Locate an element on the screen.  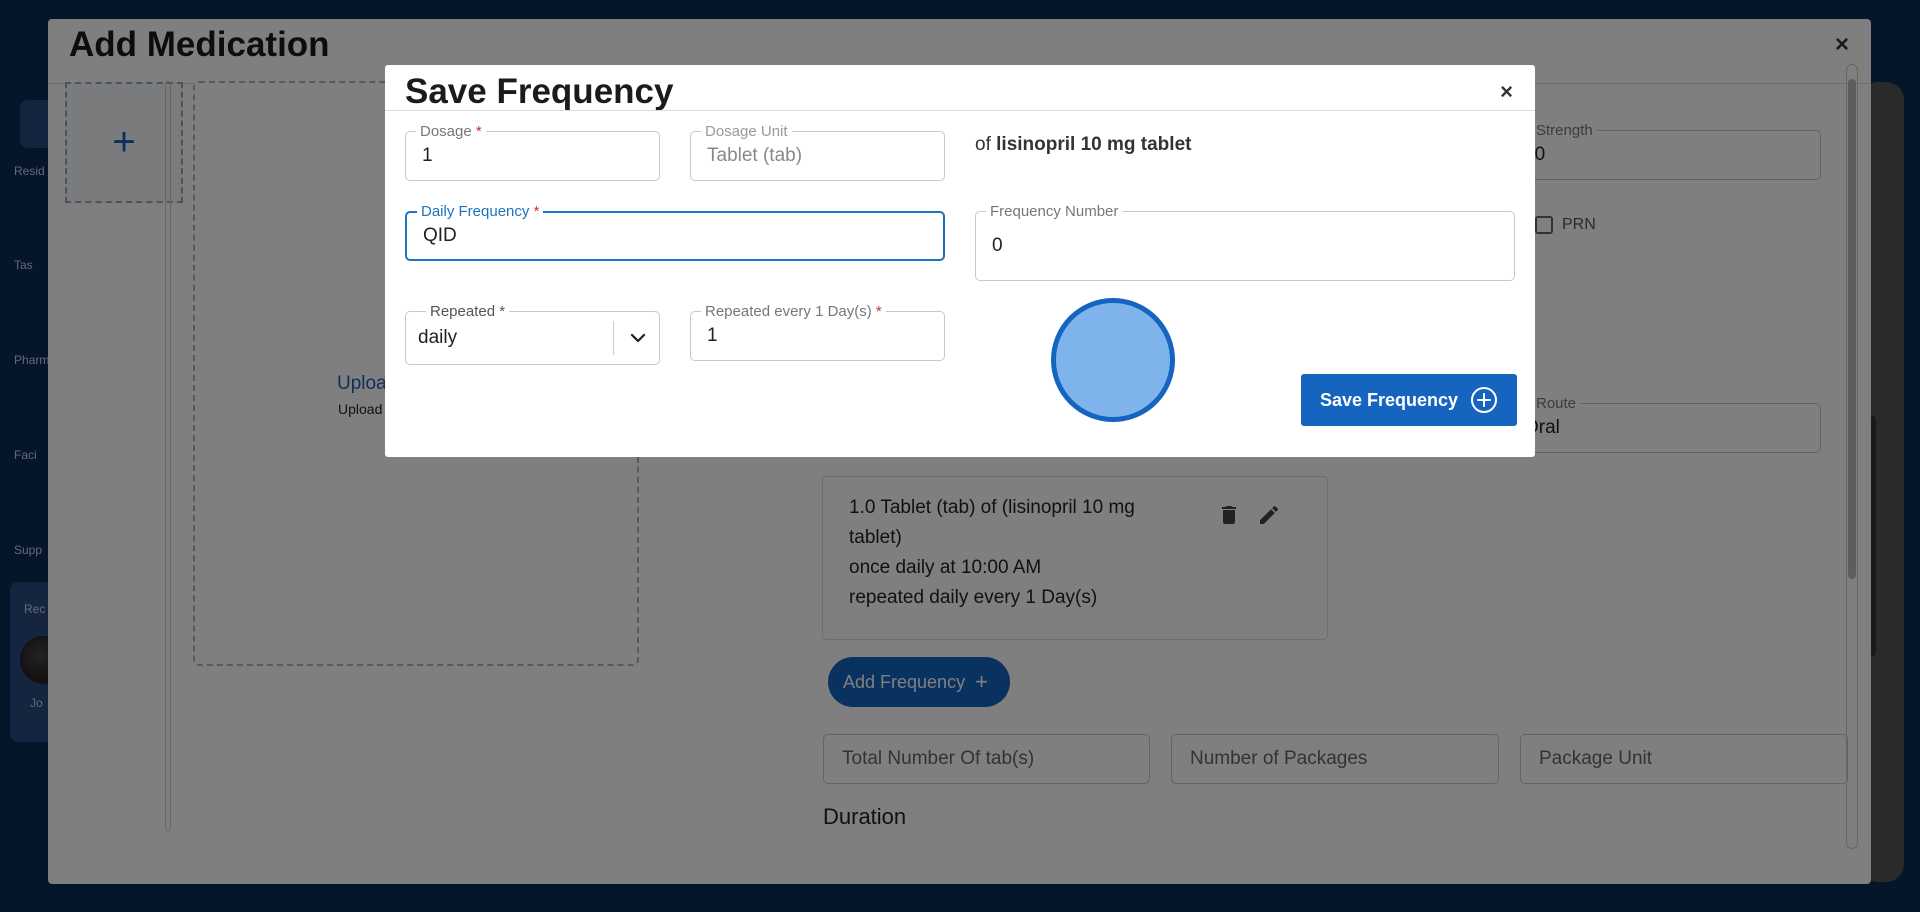
repeated-select: Repeated * daily is located at coordinates (532, 334).